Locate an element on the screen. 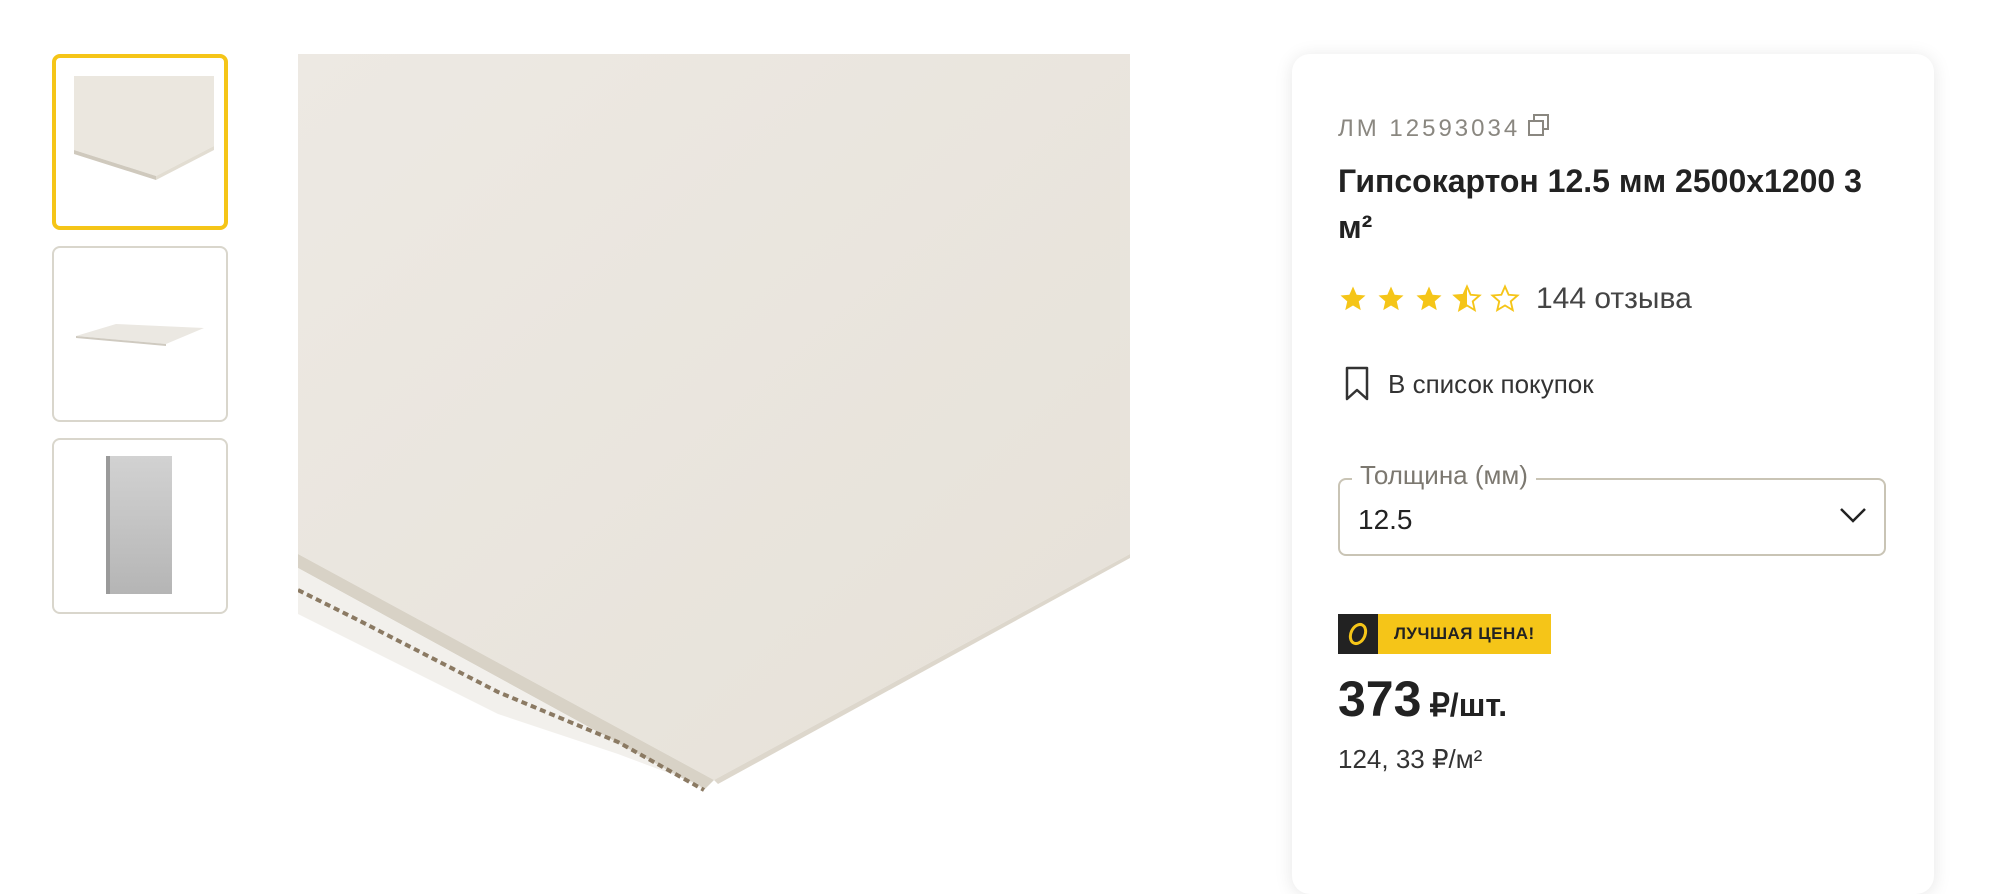 Image resolution: width=1990 pixels, height=894 pixels. chevron-down-icon is located at coordinates (1853, 517).